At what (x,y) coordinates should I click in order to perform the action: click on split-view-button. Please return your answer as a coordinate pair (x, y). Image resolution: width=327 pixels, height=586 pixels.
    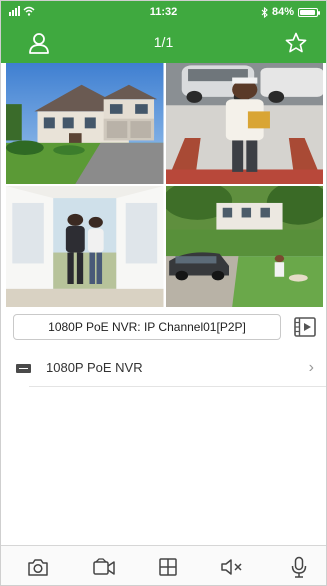
    Looking at the image, I should click on (168, 567).